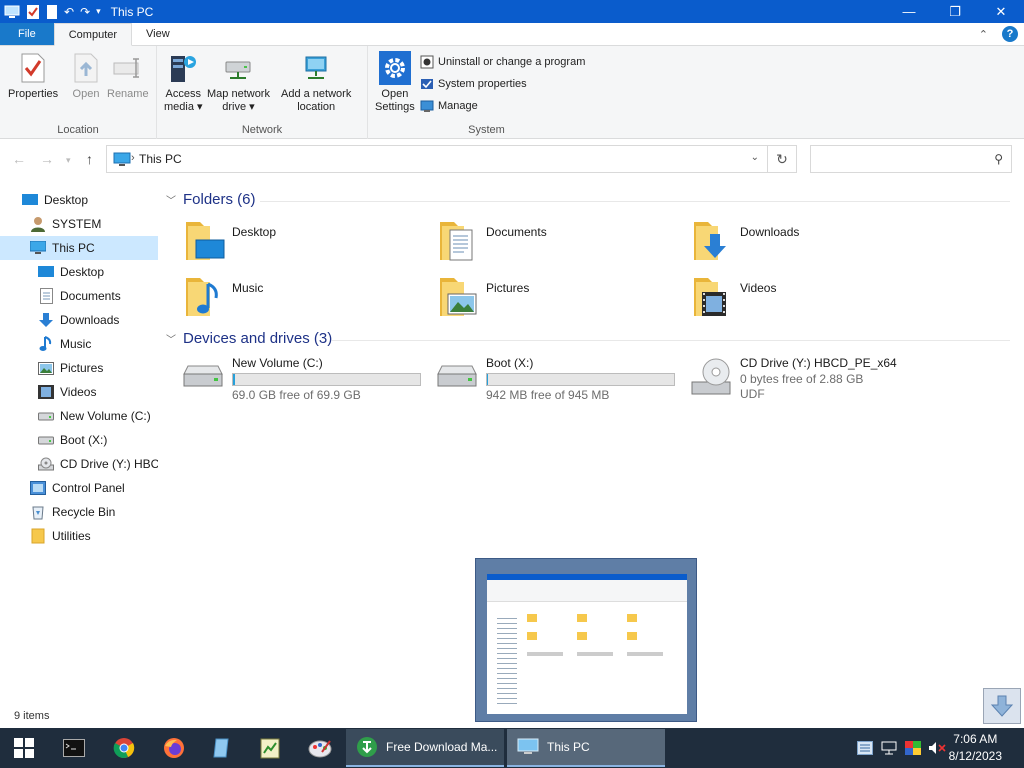  I want to click on nav-item-music: Music, so click(79, 344).